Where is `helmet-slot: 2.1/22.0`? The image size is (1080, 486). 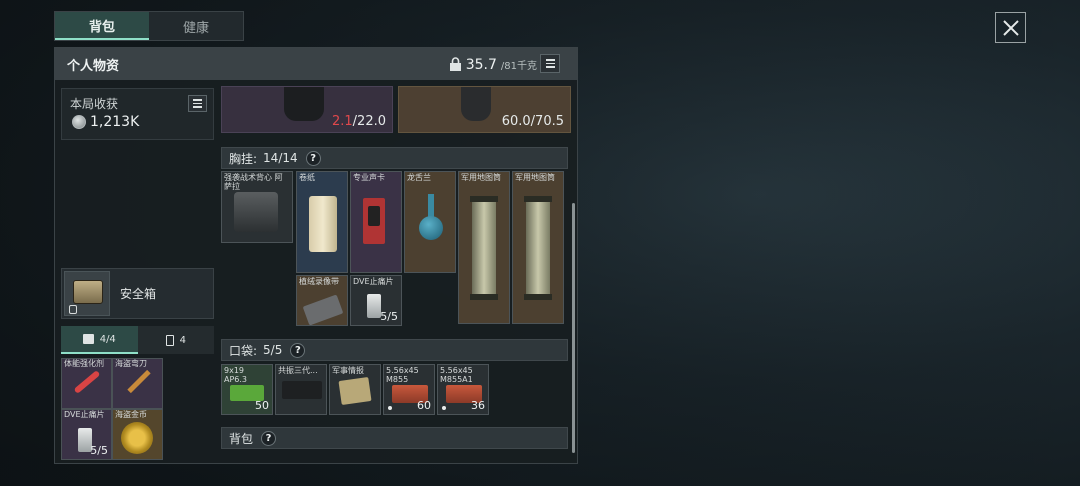
helmet-slot: 2.1/22.0 is located at coordinates (307, 109).